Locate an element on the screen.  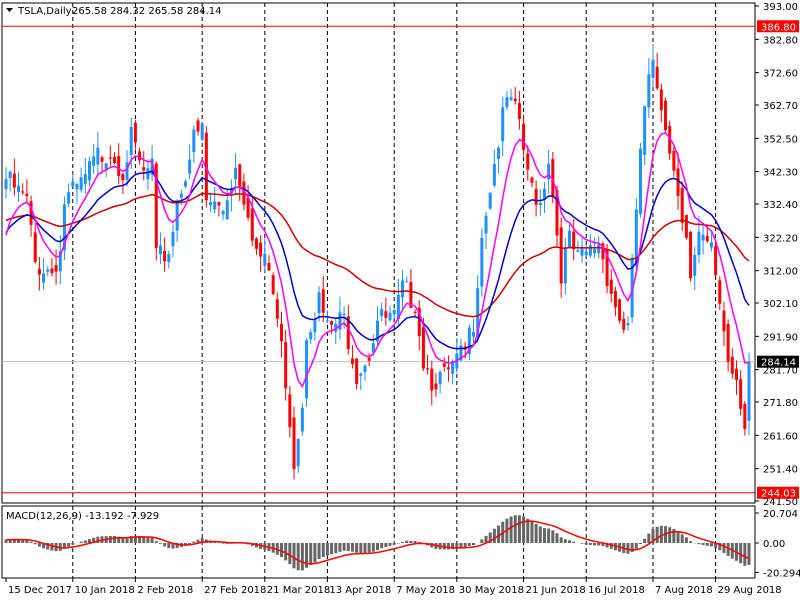
y-tick-label: 291.90 is located at coordinates (780, 337).